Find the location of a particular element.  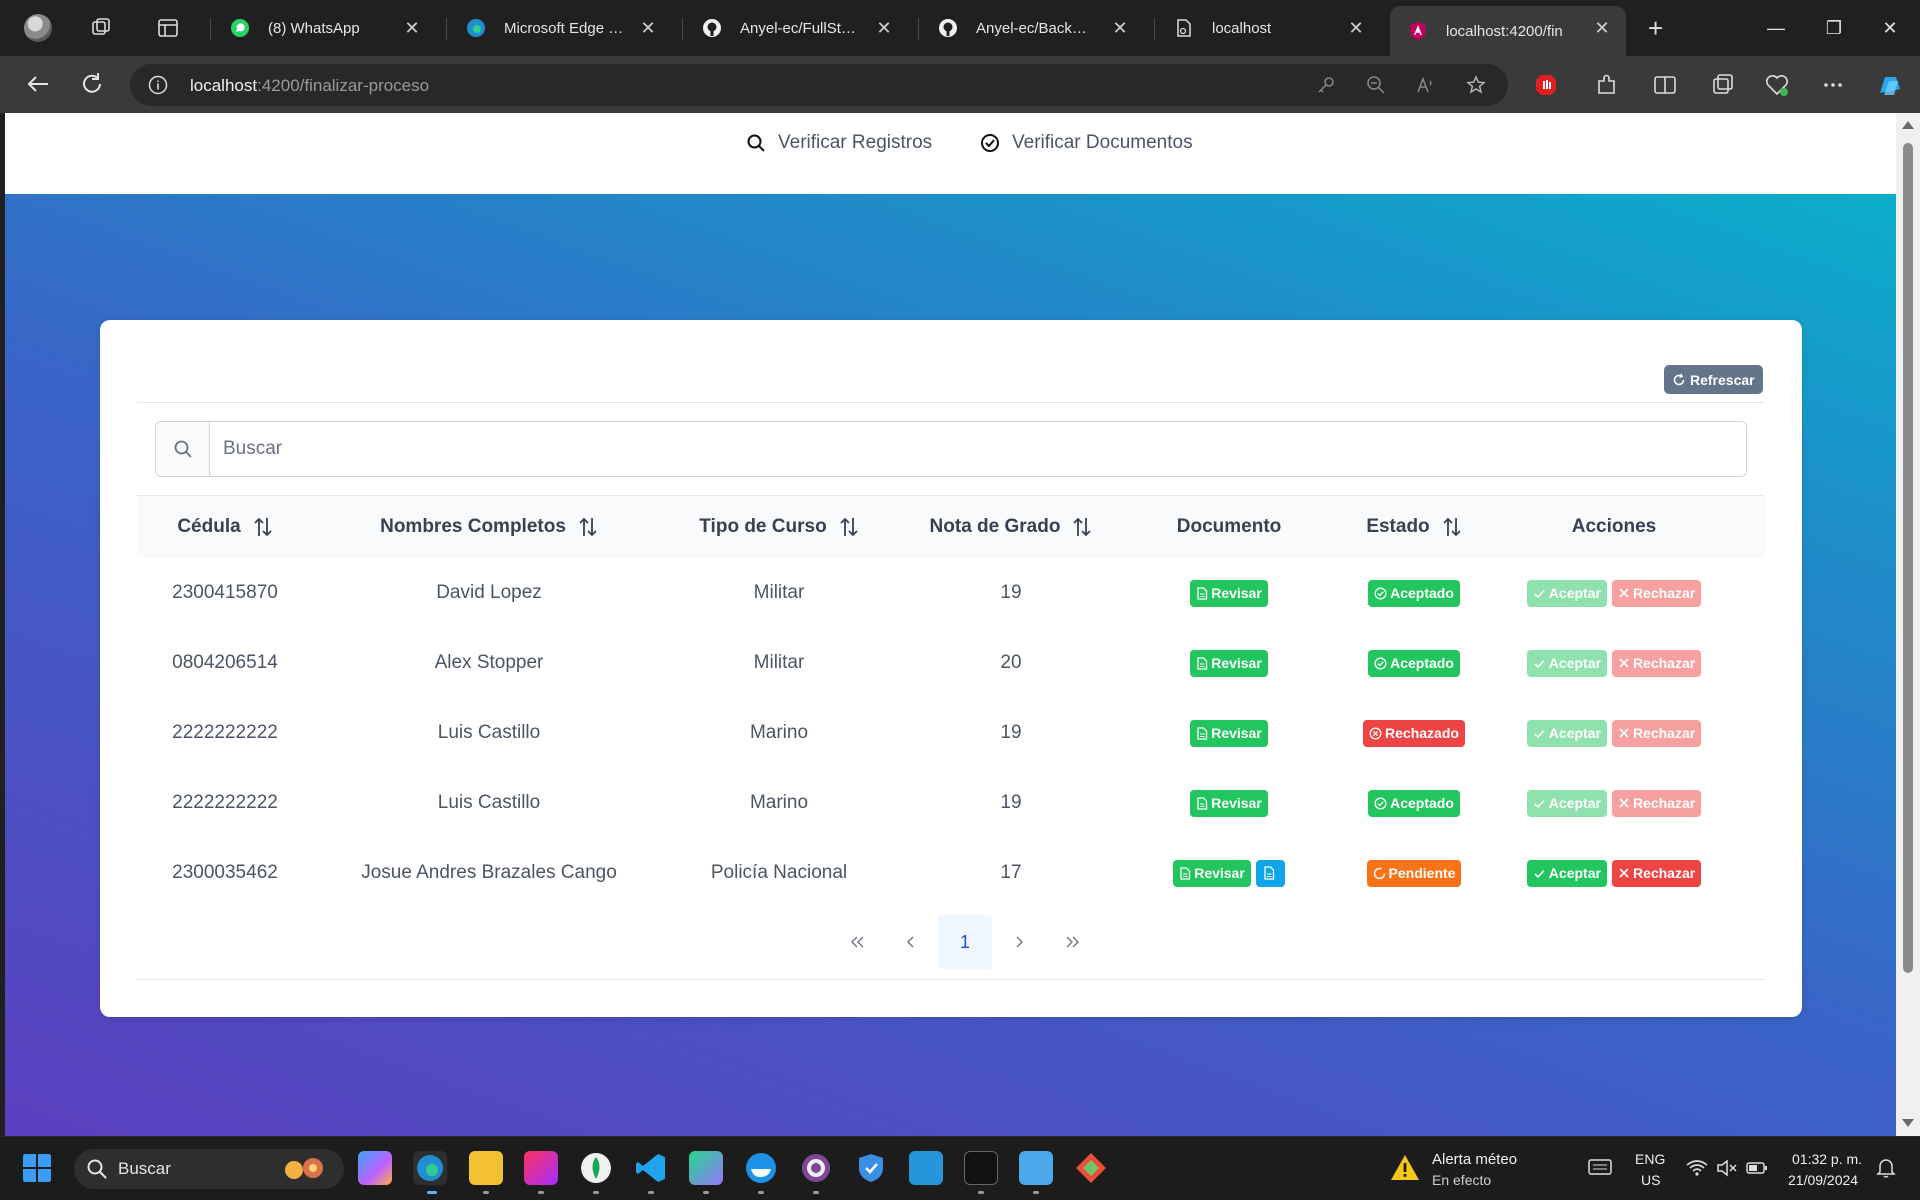

edge-app-icon is located at coordinates (430, 1168).